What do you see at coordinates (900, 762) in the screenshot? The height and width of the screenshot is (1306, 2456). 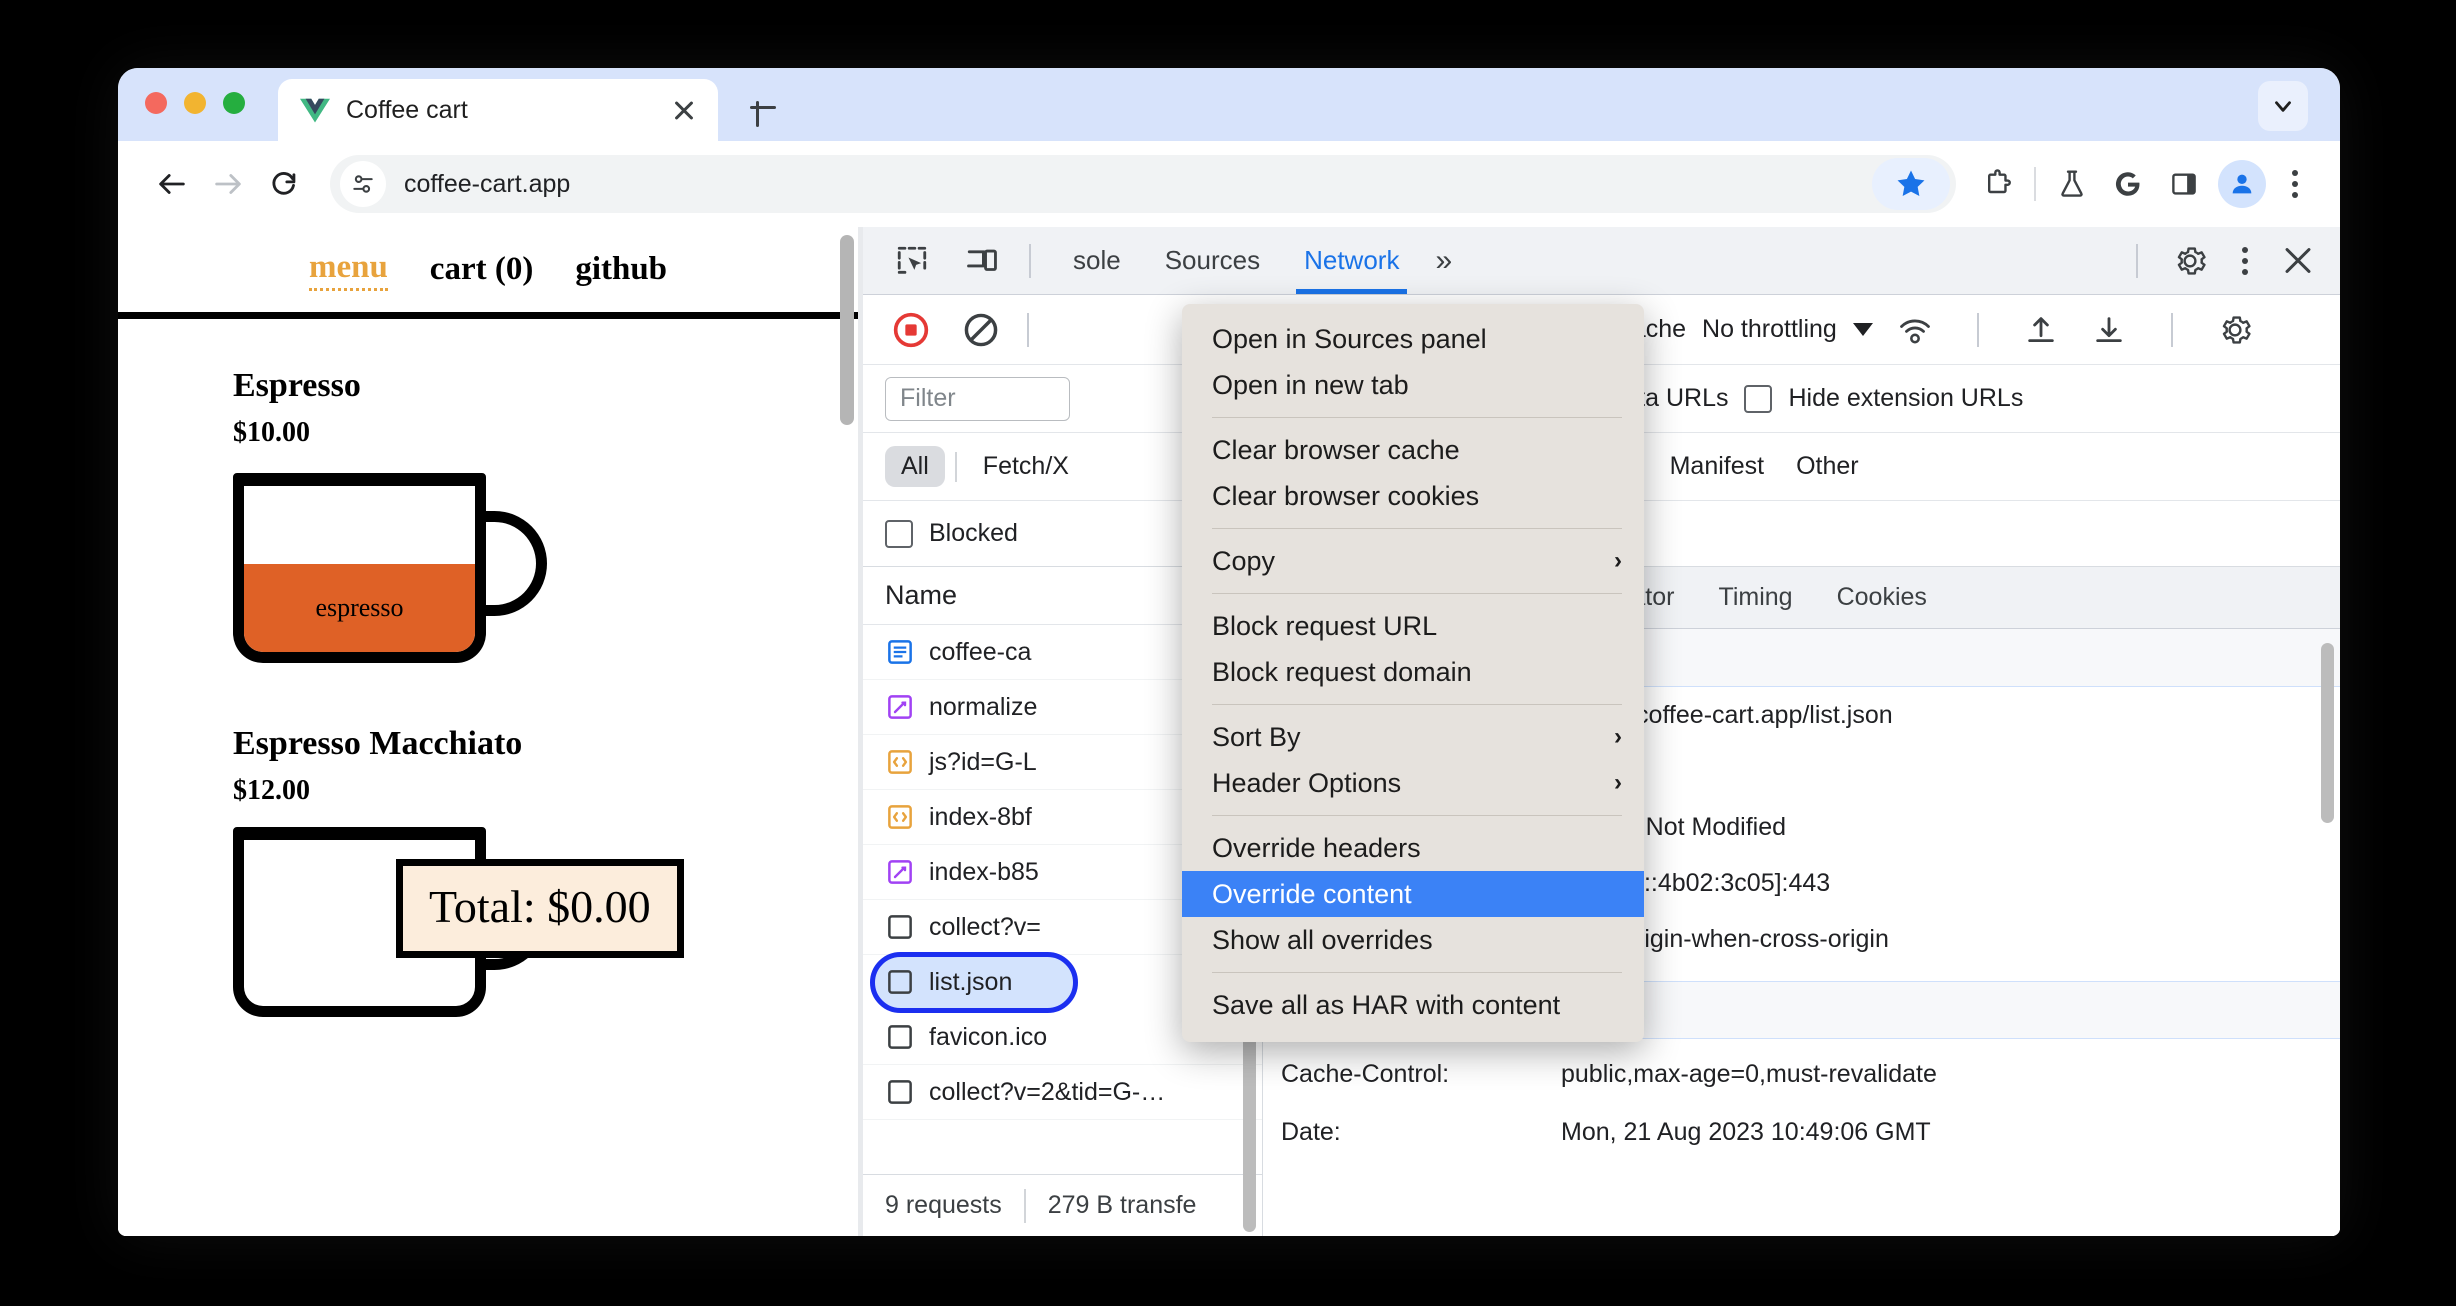 I see `script-icon` at bounding box center [900, 762].